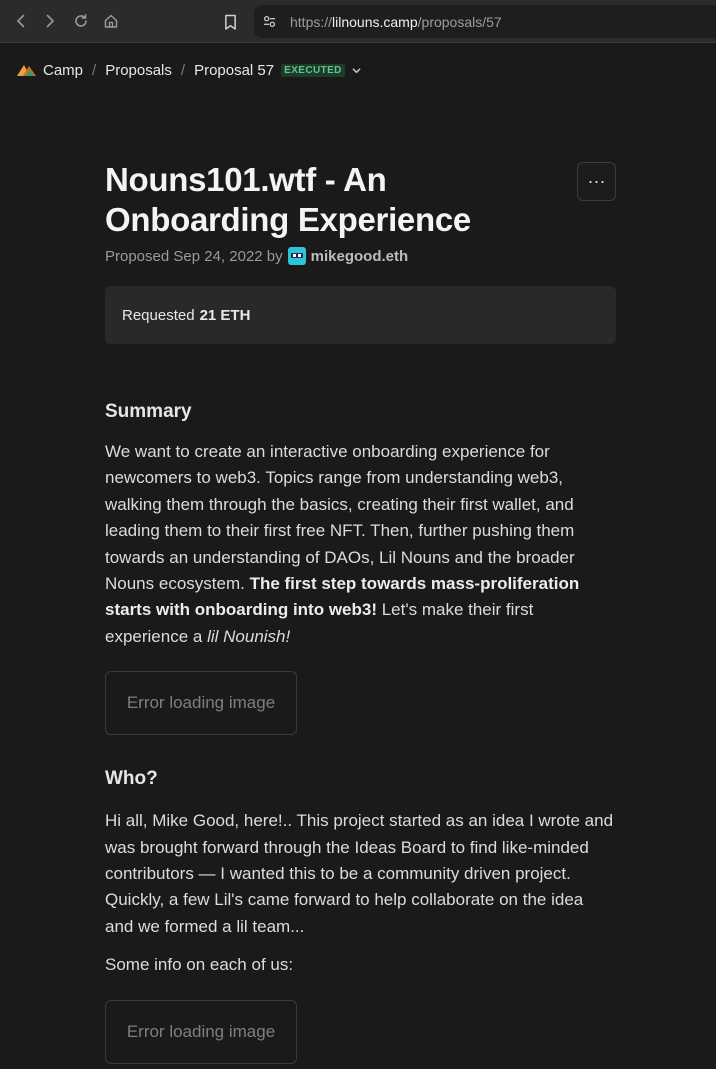 The image size is (716, 1069). What do you see at coordinates (158, 315) in the screenshot?
I see `requested-label: Requested` at bounding box center [158, 315].